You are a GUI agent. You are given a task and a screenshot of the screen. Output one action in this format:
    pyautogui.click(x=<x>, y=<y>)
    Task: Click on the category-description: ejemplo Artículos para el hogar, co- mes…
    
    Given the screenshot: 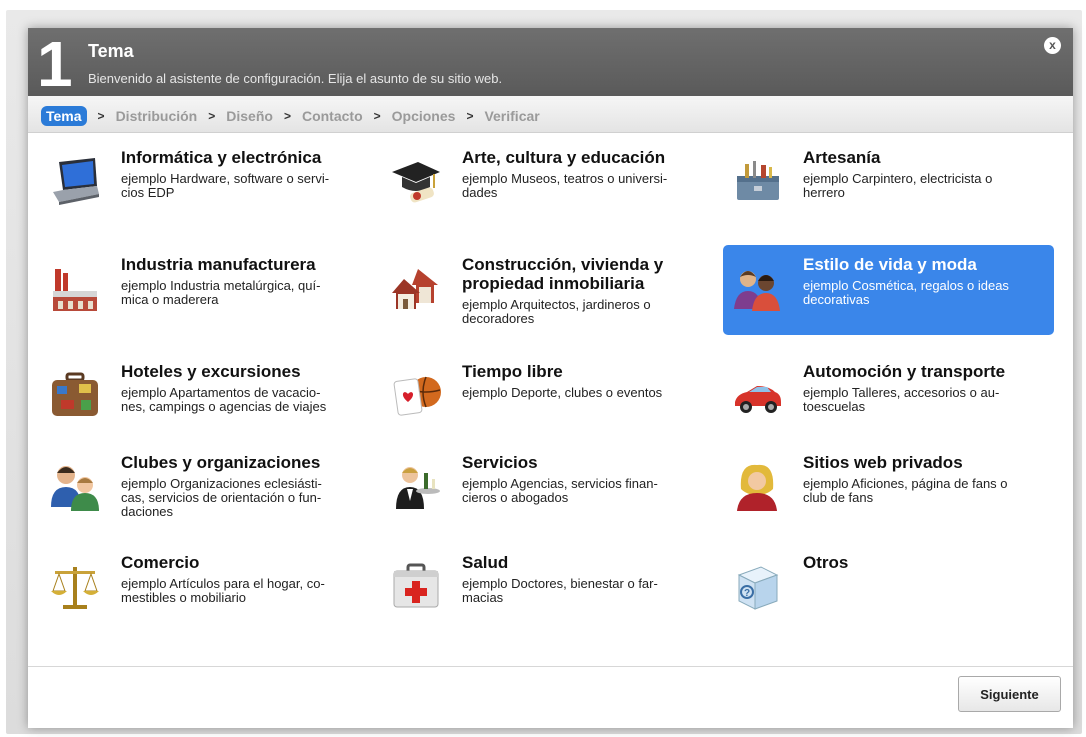 What is the action you would take?
    pyautogui.click(x=223, y=590)
    